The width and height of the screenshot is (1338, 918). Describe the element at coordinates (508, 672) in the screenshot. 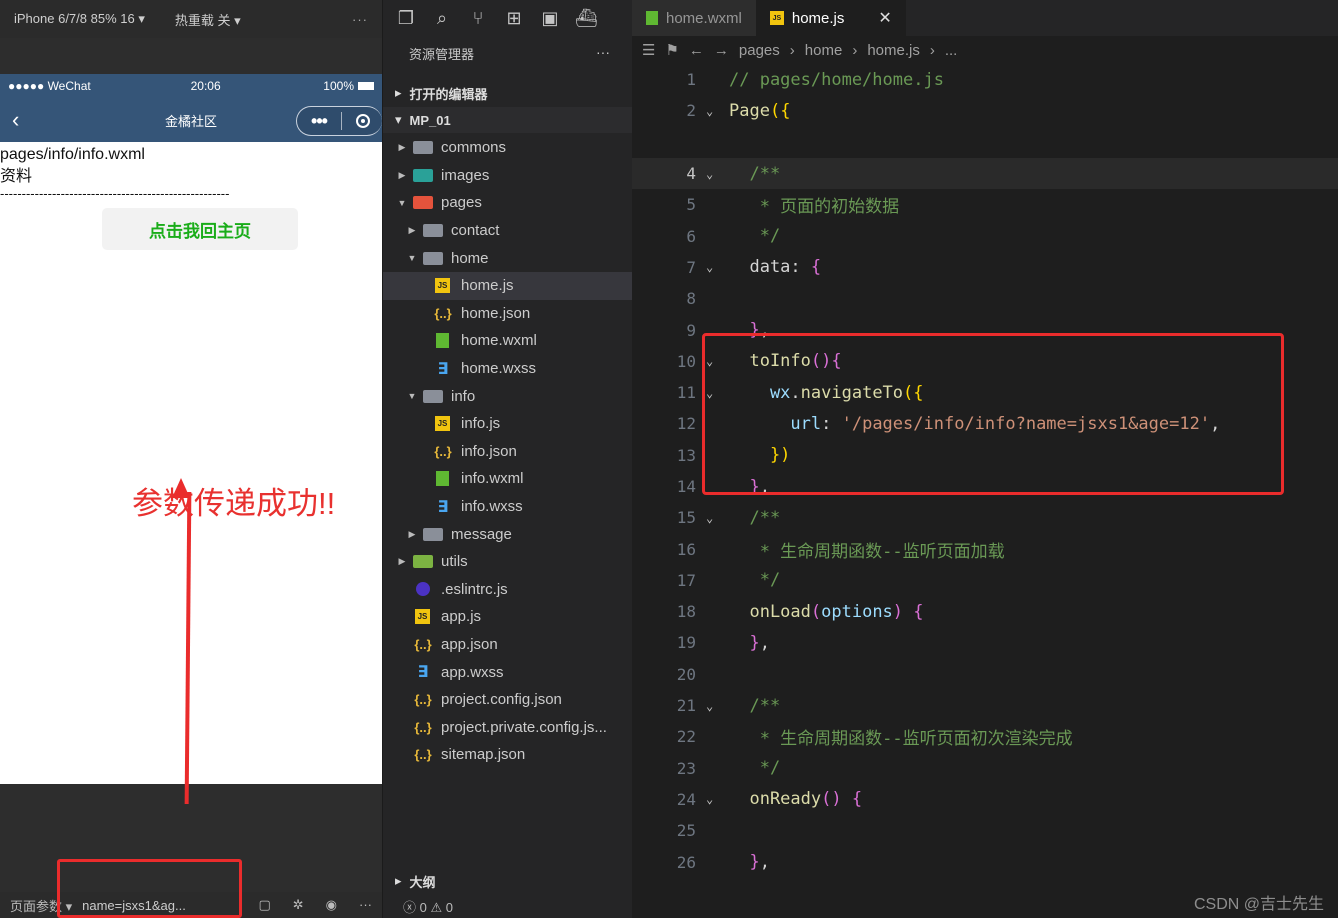

I see `tree-item: ∃ app.wxss` at that location.